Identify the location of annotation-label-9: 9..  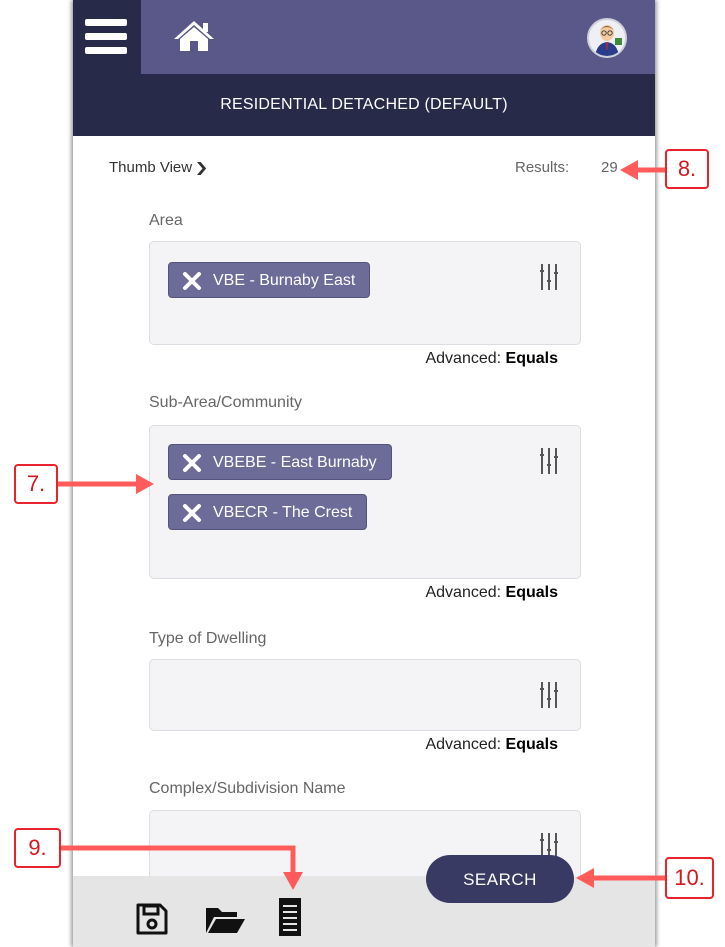
(37, 848).